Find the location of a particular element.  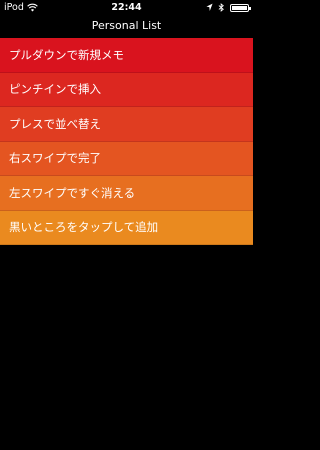

battery-icon is located at coordinates (240, 7).